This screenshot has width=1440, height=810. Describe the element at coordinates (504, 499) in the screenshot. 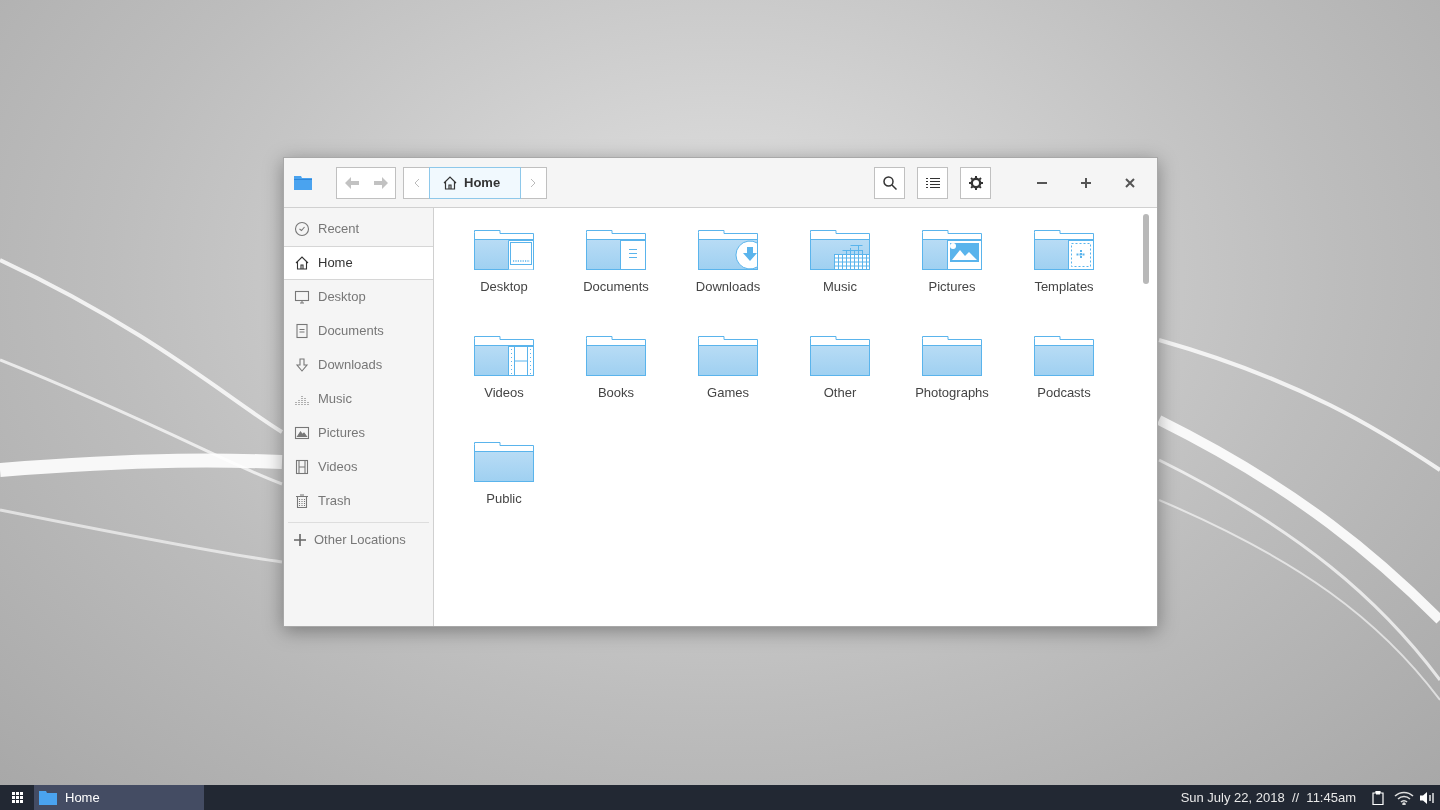

I see `folder-label: Public` at that location.